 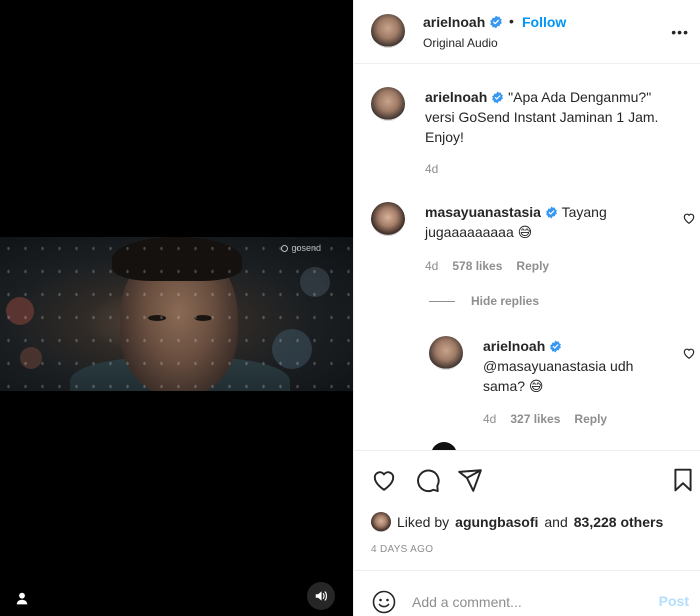 I want to click on comment-reply-button: Reply, so click(x=532, y=266).